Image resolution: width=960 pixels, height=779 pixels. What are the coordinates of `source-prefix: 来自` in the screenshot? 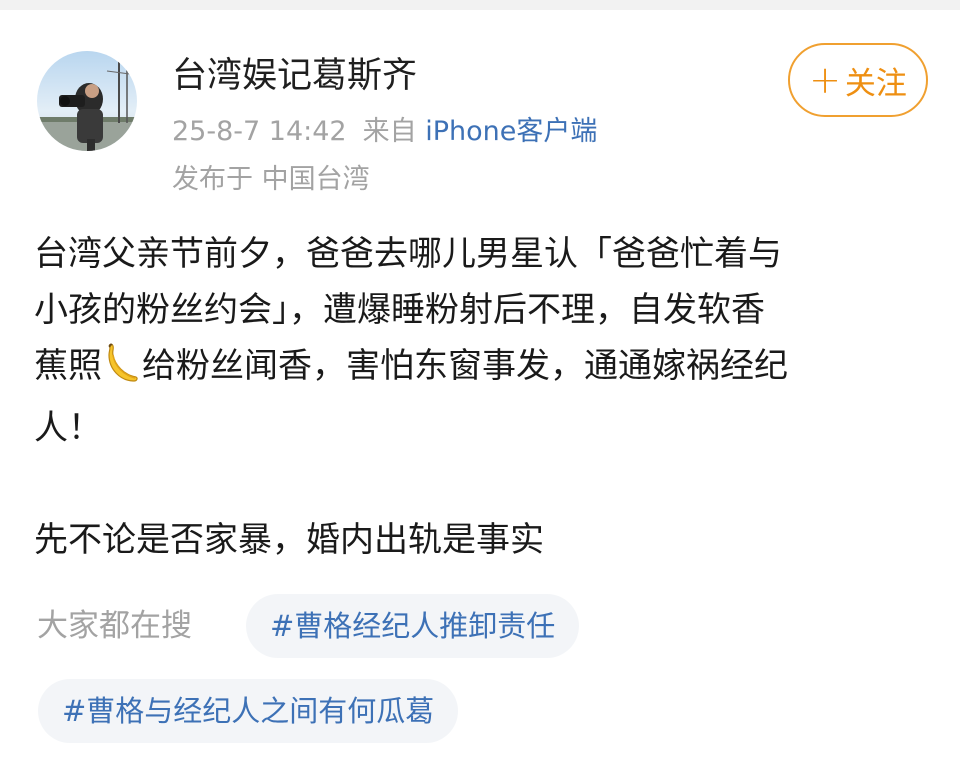 It's located at (389, 131).